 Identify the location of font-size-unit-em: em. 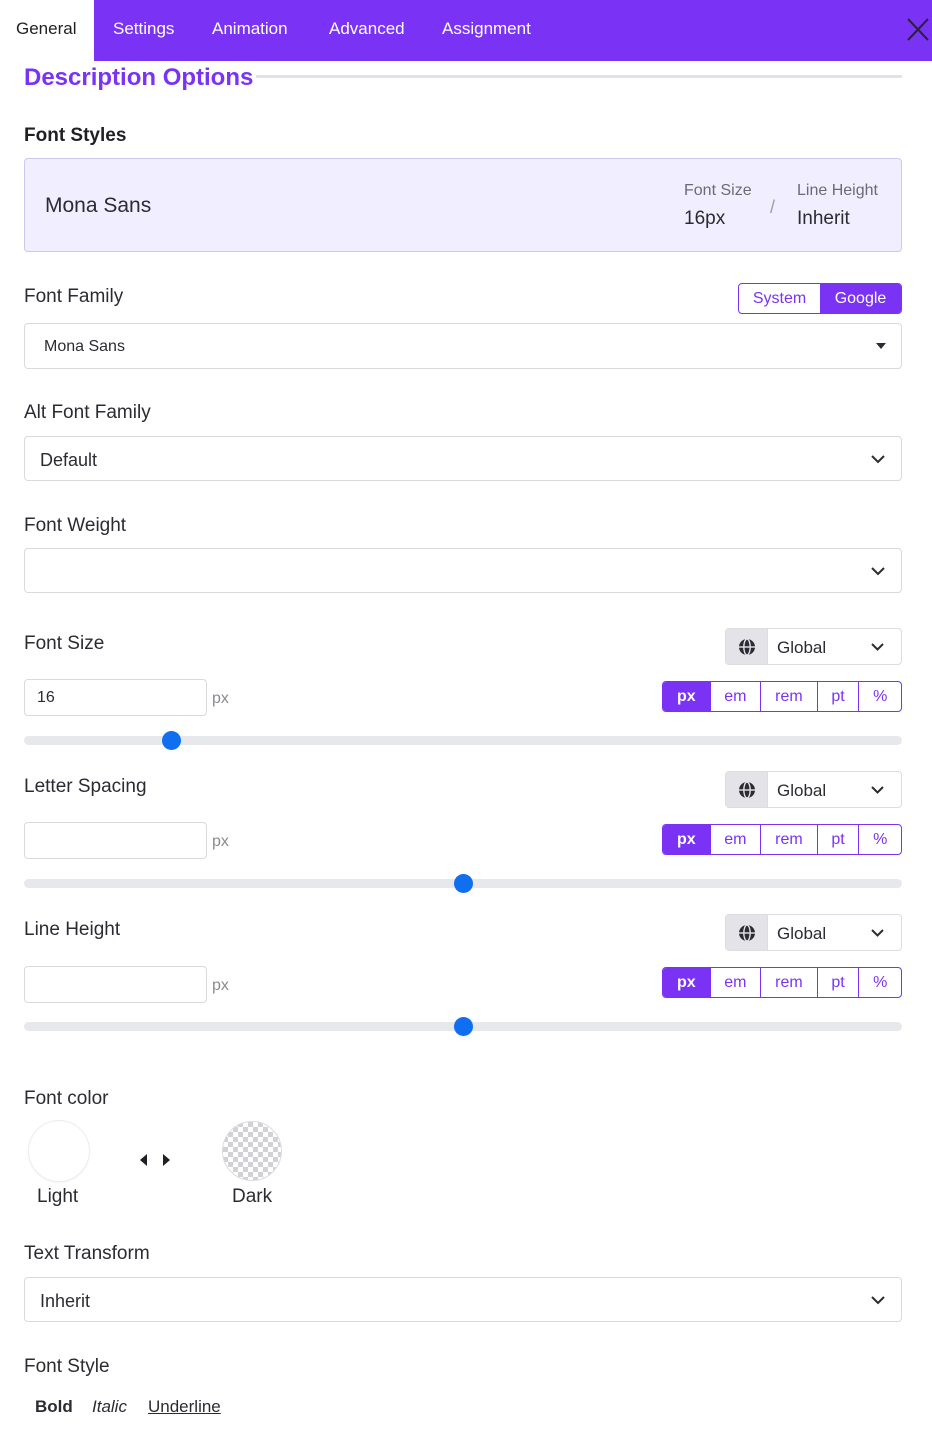
(735, 696).